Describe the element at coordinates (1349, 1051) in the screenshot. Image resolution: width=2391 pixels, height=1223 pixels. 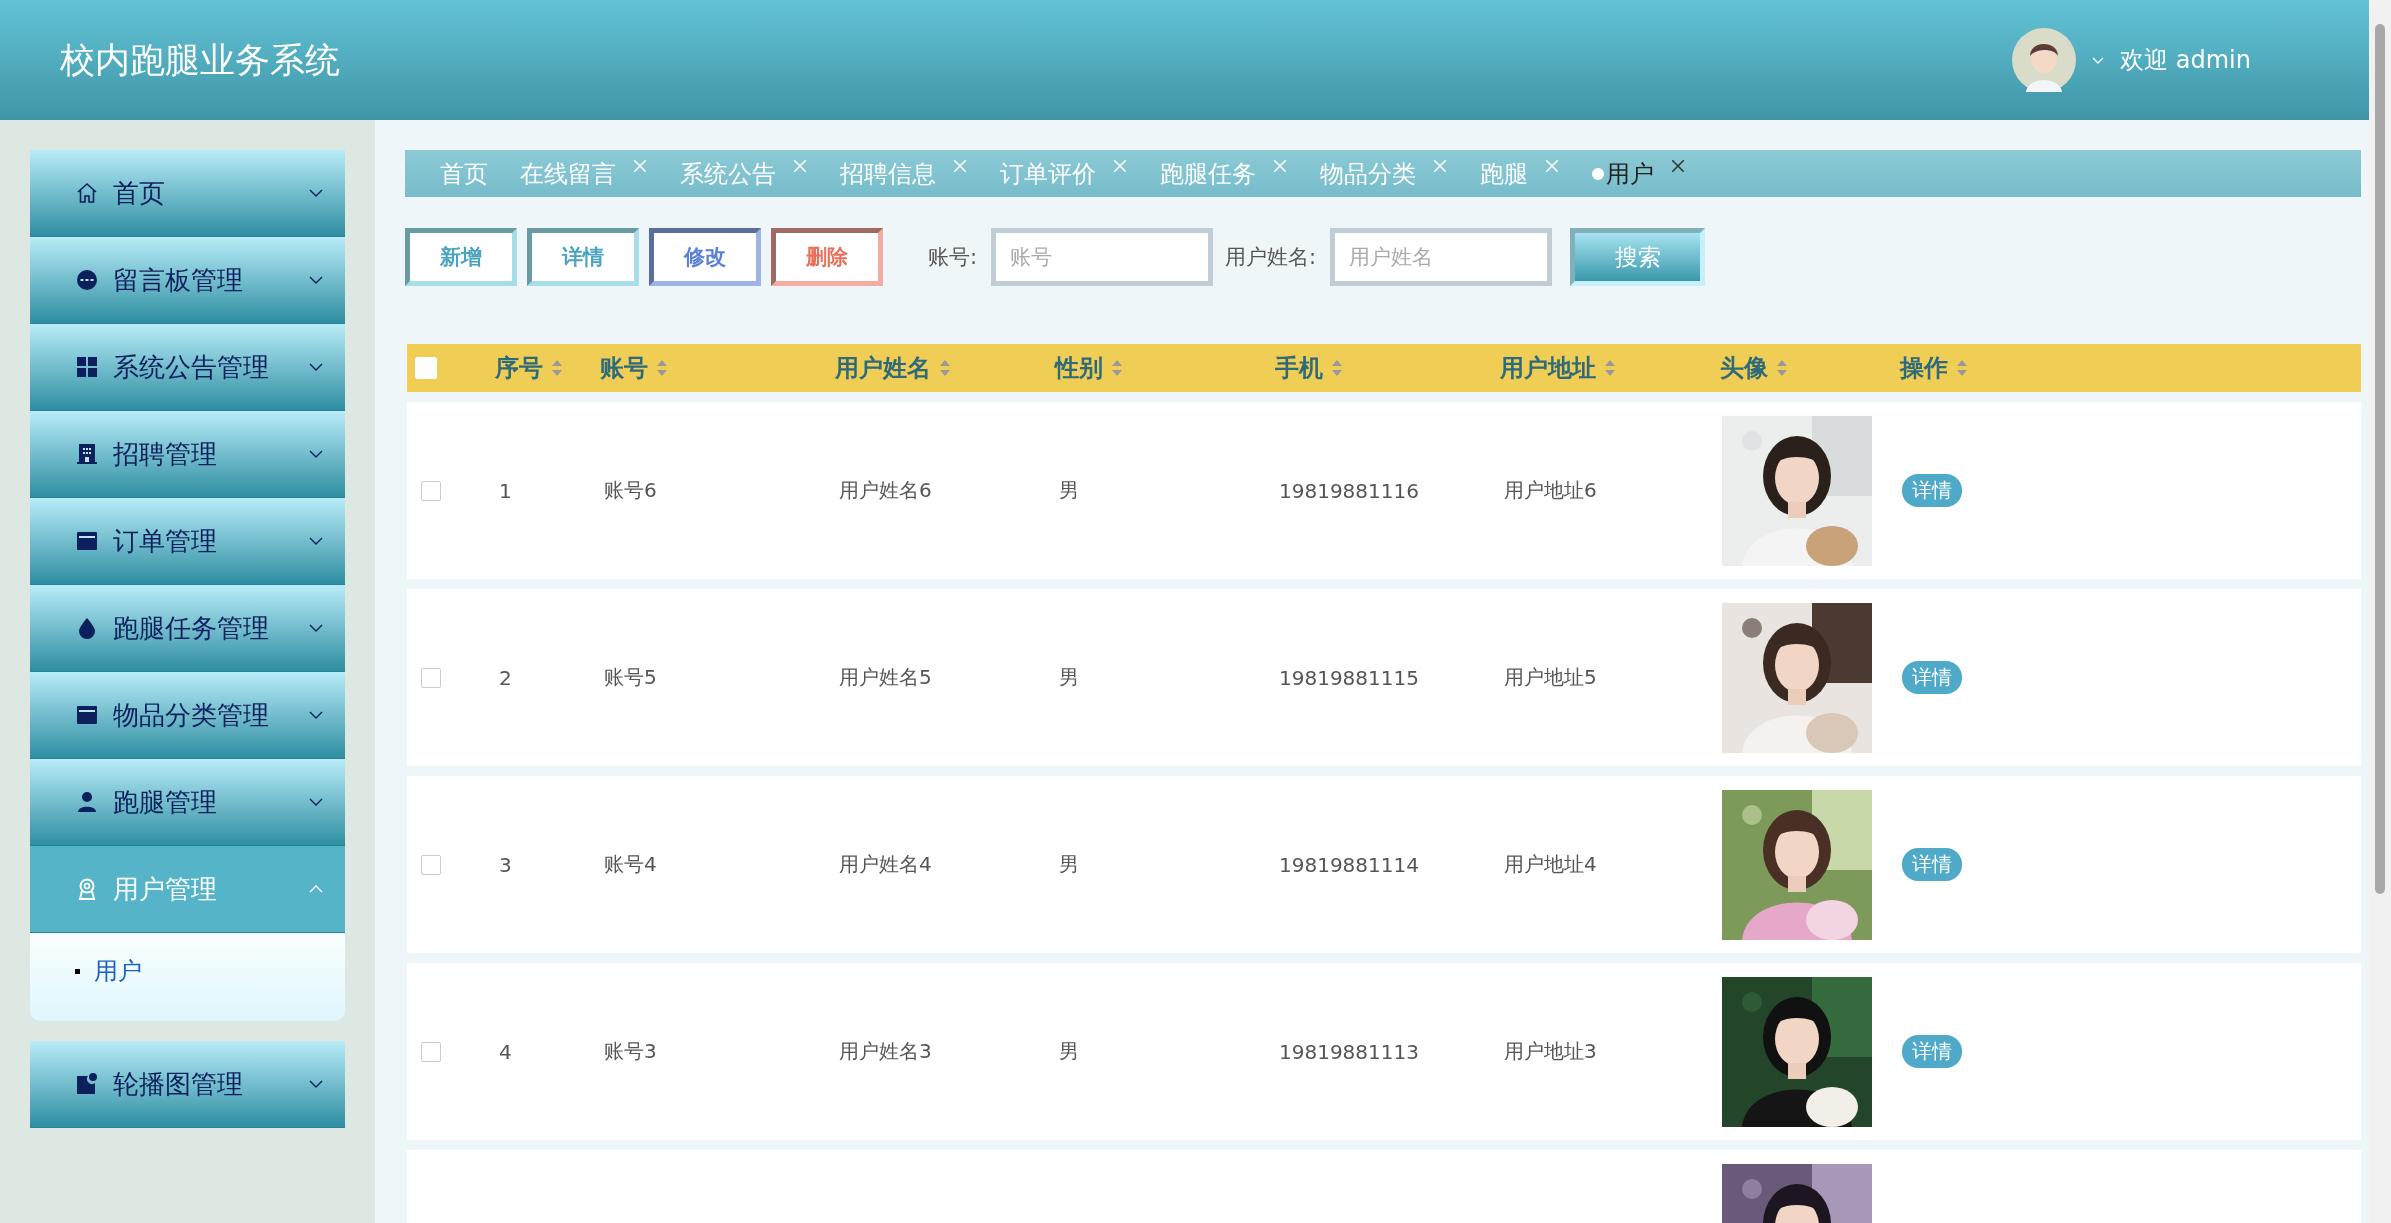
I see `table-cell: 19819881113` at that location.